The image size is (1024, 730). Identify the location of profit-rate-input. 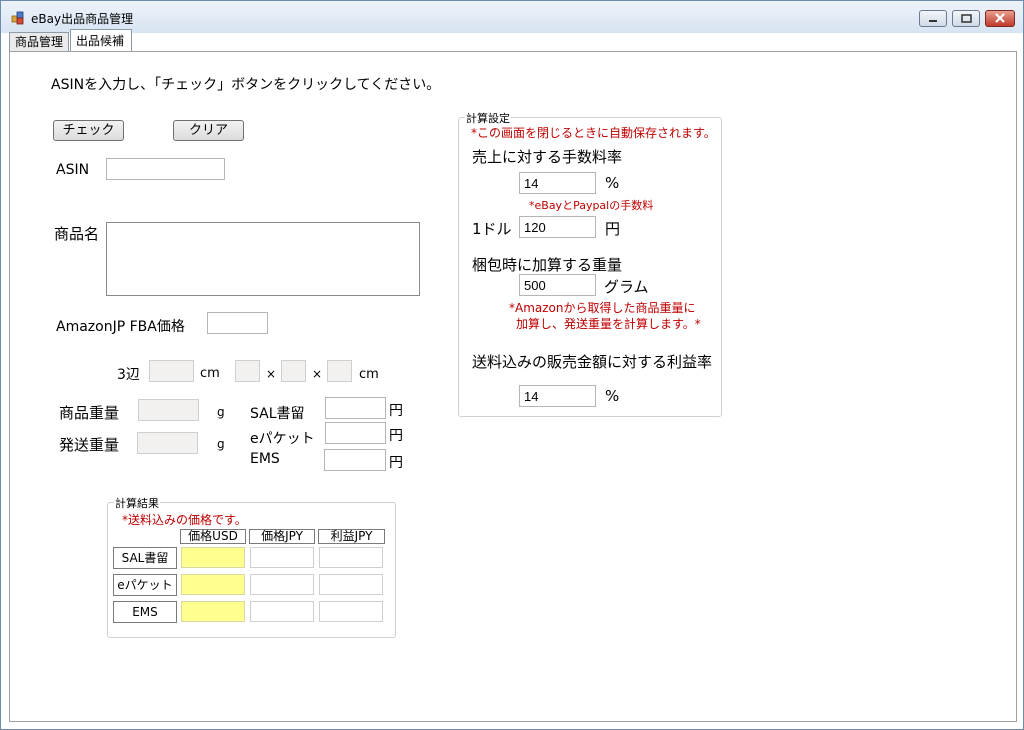
(557, 396).